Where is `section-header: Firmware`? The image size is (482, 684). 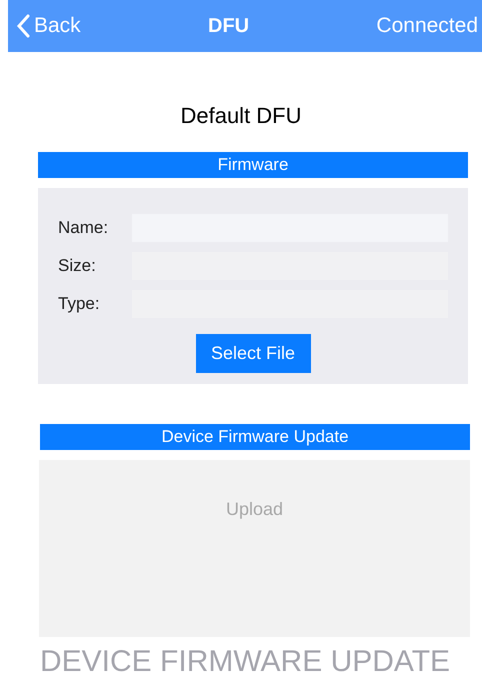 section-header: Firmware is located at coordinates (253, 165).